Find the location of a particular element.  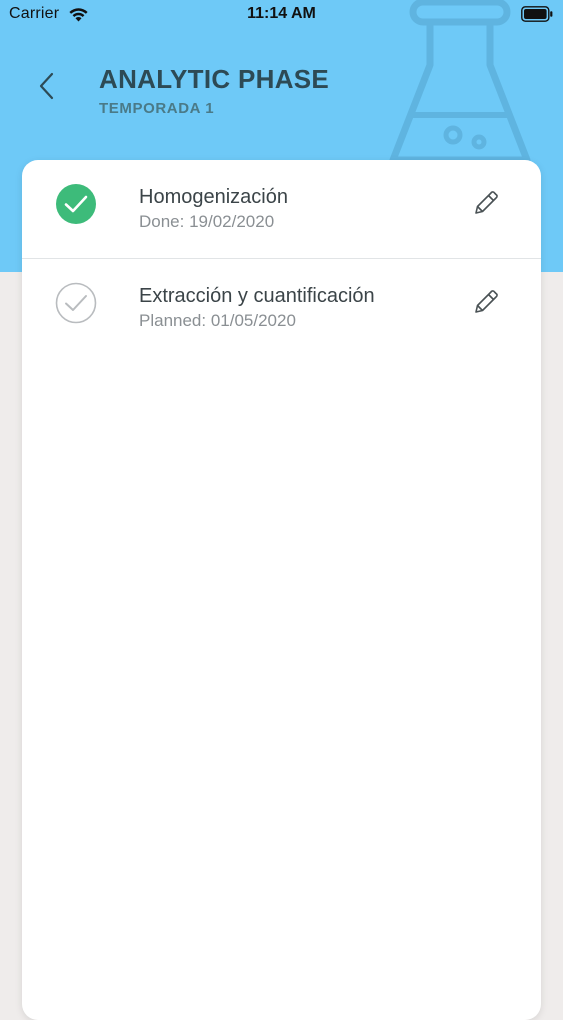

back-button is located at coordinates (49, 86).